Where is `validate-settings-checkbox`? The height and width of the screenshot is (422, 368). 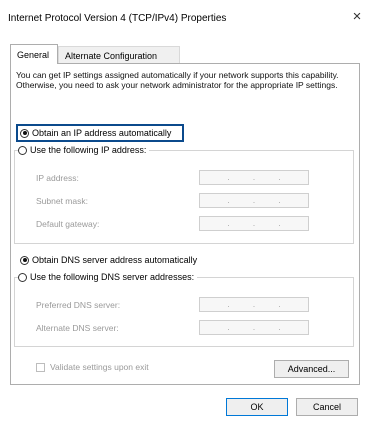
validate-settings-checkbox is located at coordinates (40, 367).